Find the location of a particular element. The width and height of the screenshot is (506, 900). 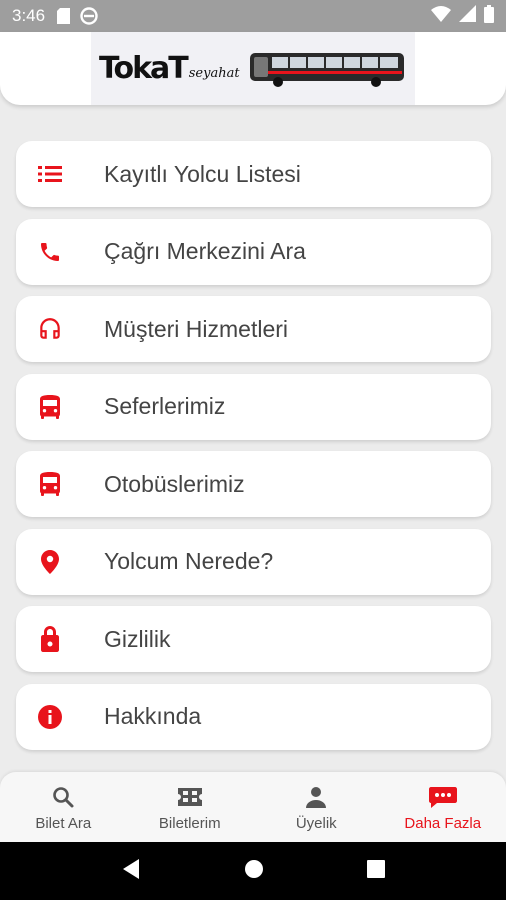

menu-item-our-trips: Seferlerimiz is located at coordinates (253, 406).